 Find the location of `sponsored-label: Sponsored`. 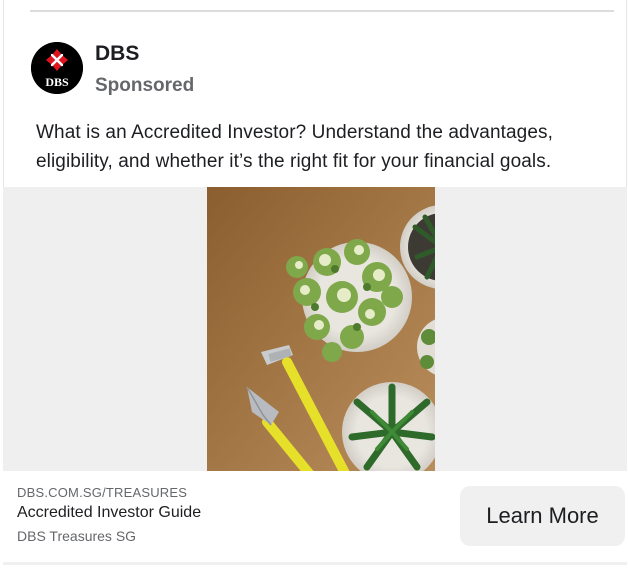

sponsored-label: Sponsored is located at coordinates (145, 85).